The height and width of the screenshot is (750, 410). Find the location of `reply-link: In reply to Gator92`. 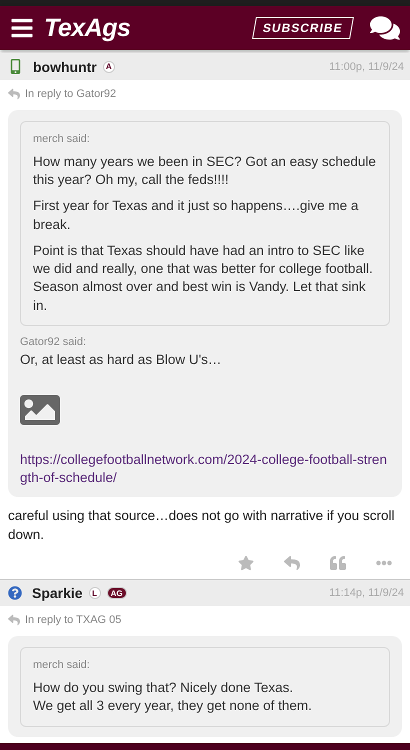

reply-link: In reply to Gator92 is located at coordinates (70, 94).